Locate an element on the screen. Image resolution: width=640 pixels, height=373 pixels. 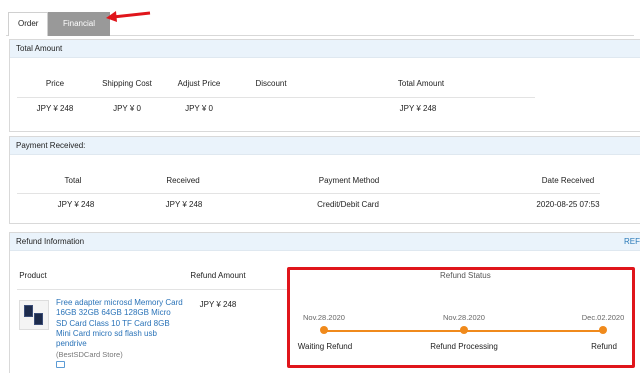
col-refund-amount: Refund Amount is located at coordinates (218, 275).